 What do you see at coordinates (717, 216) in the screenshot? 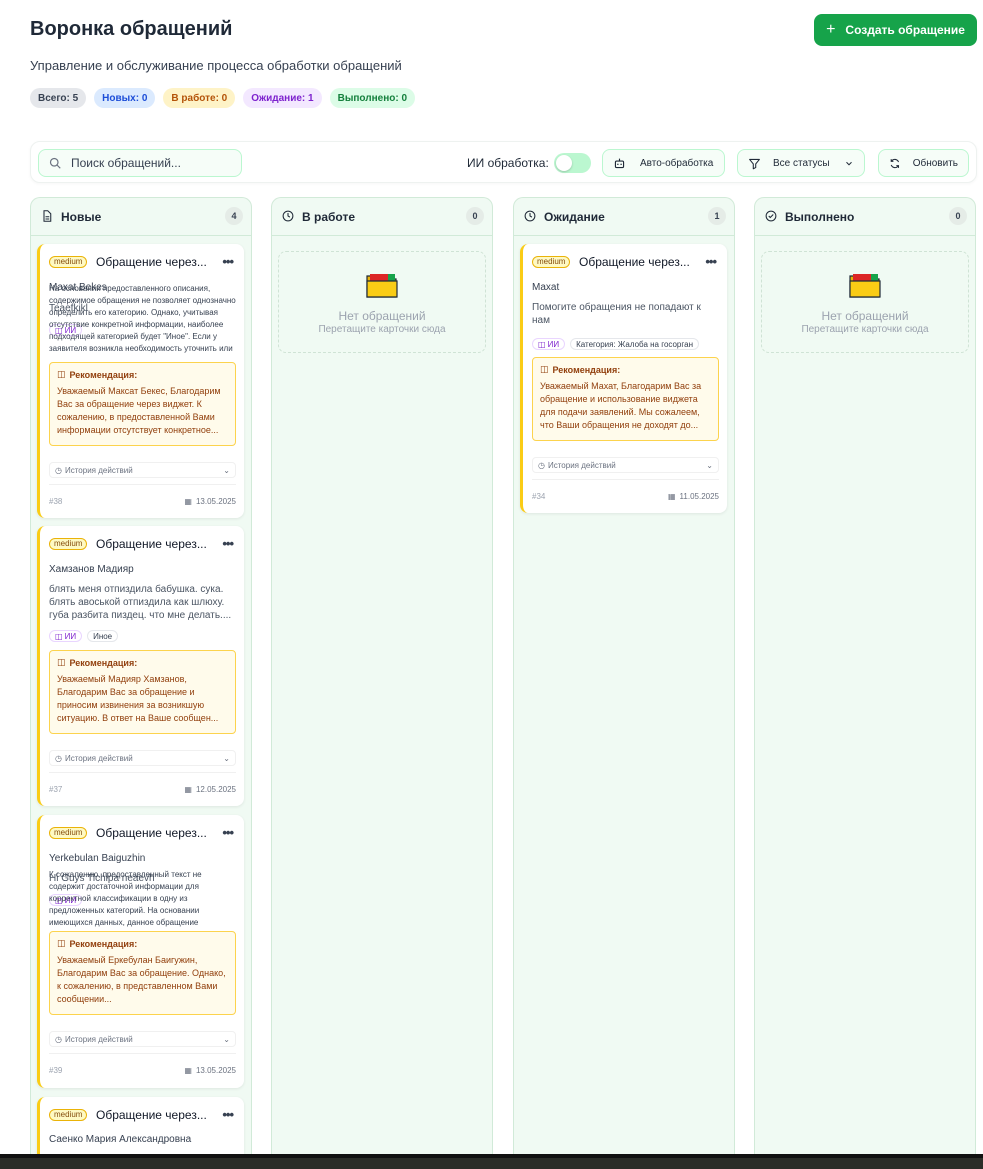
I see `column-count: 1` at bounding box center [717, 216].